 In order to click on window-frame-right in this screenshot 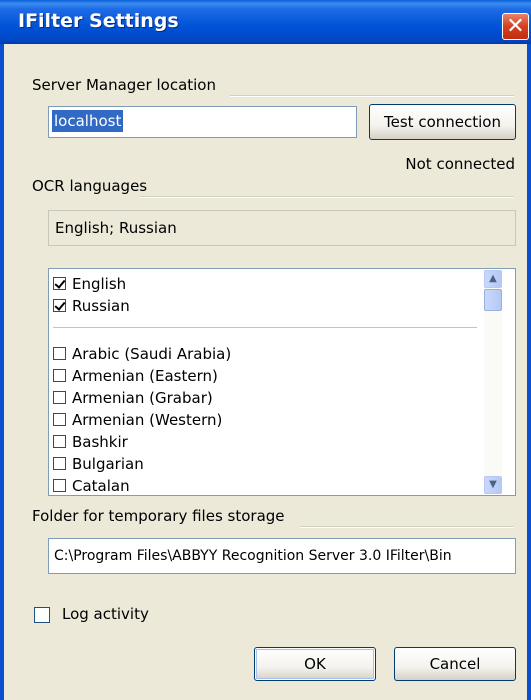, I will do `click(529, 372)`.